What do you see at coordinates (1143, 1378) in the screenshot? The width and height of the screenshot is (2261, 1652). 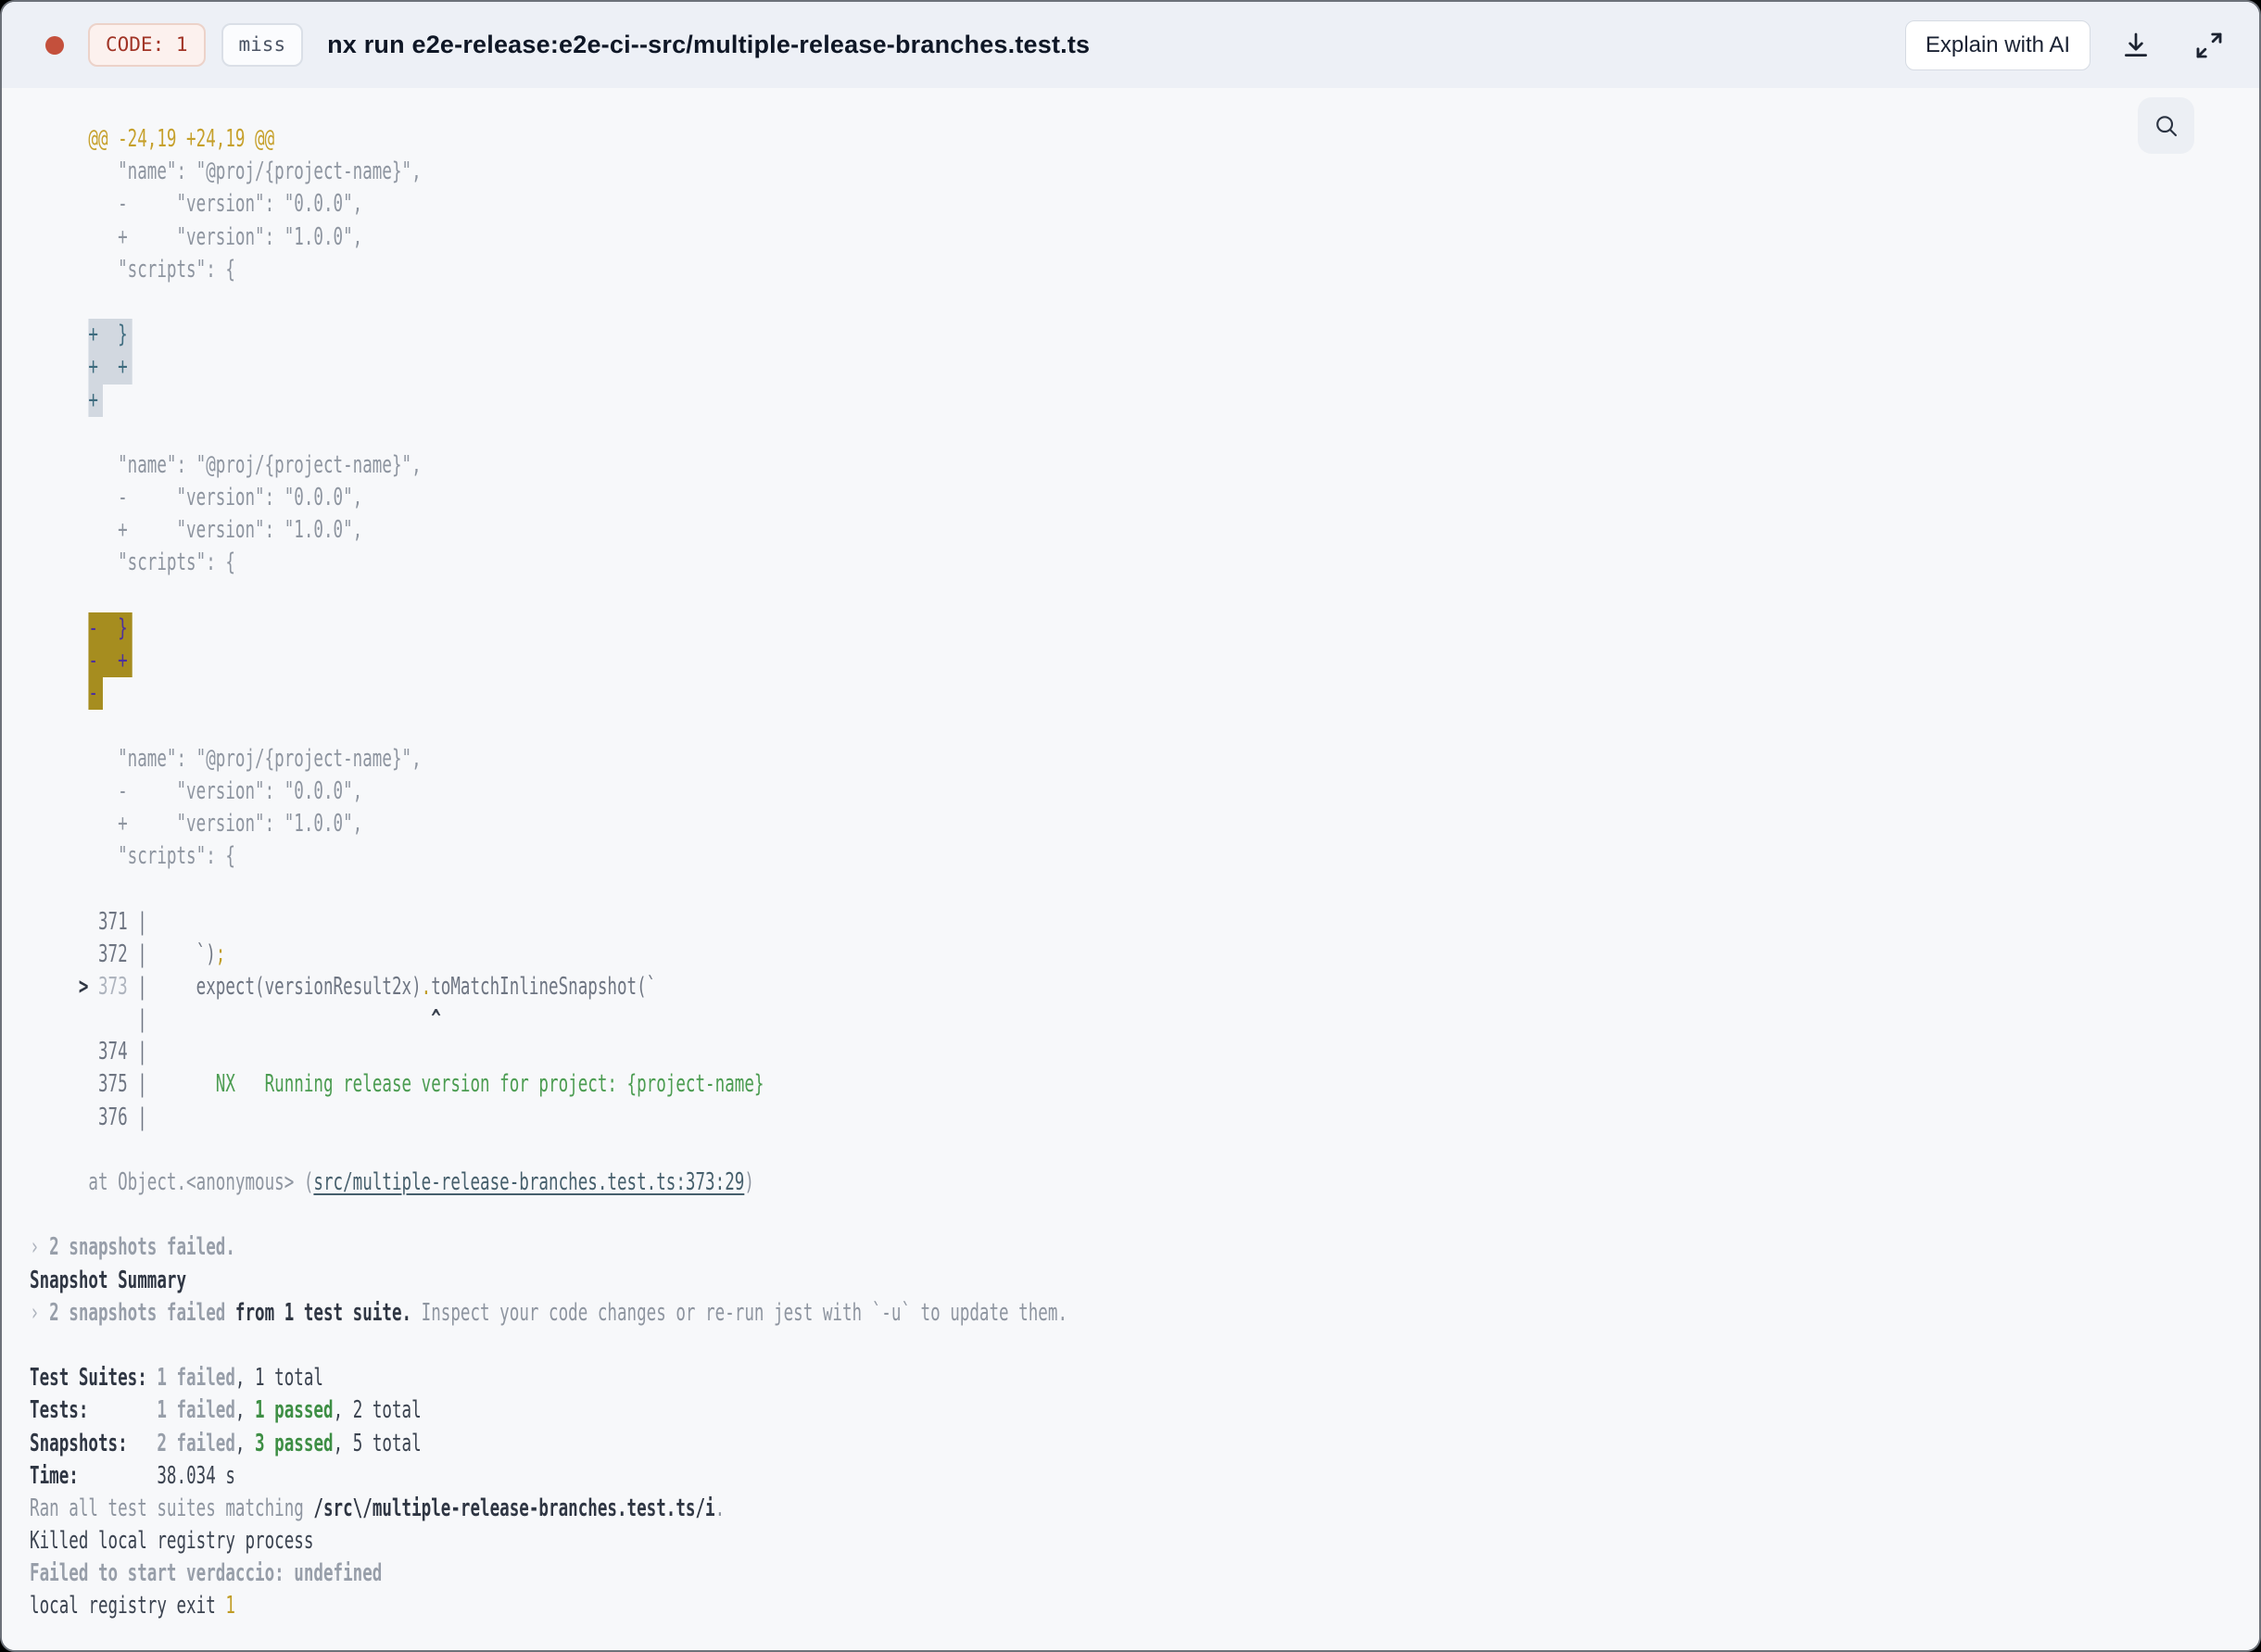 I see `terminal-line: Test Suites: 1 failed, 1 total` at bounding box center [1143, 1378].